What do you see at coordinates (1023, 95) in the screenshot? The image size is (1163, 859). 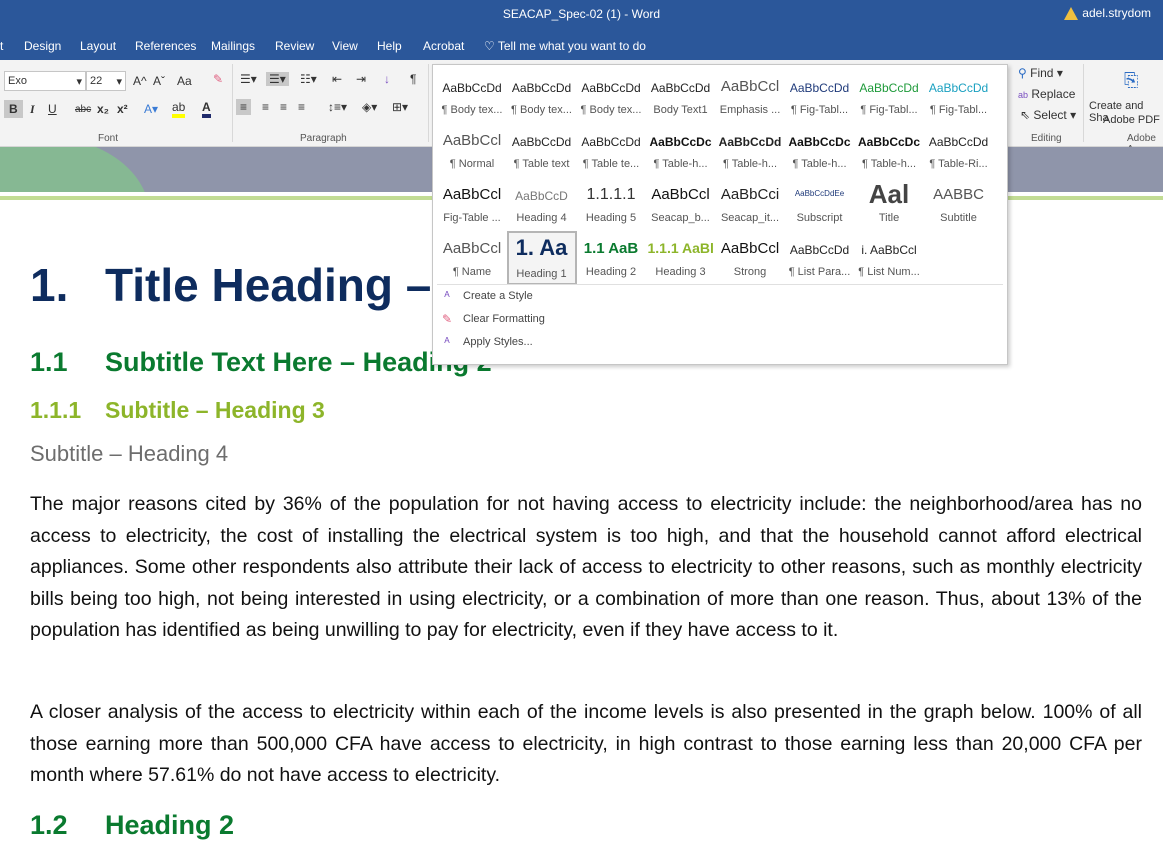 I see `replace-icon: ab` at bounding box center [1023, 95].